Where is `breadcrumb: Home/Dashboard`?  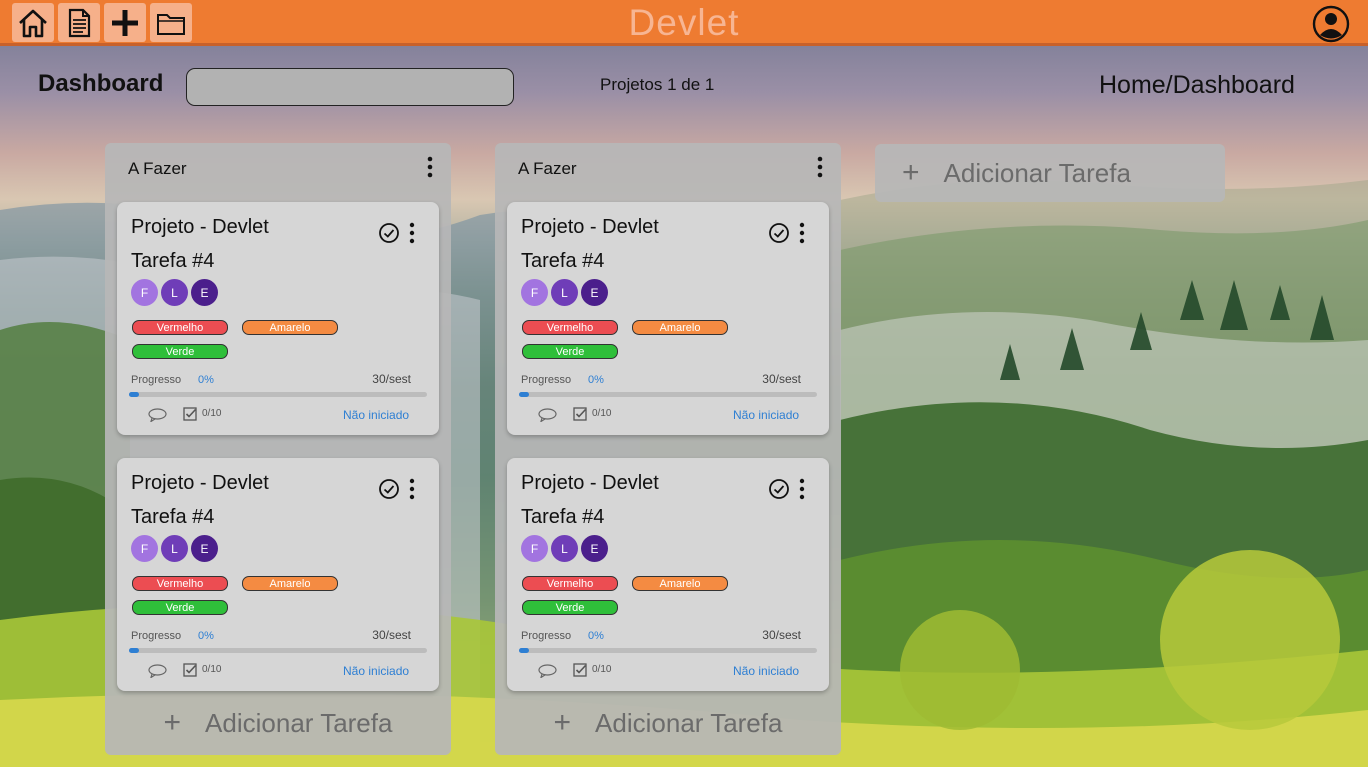 breadcrumb: Home/Dashboard is located at coordinates (1197, 85).